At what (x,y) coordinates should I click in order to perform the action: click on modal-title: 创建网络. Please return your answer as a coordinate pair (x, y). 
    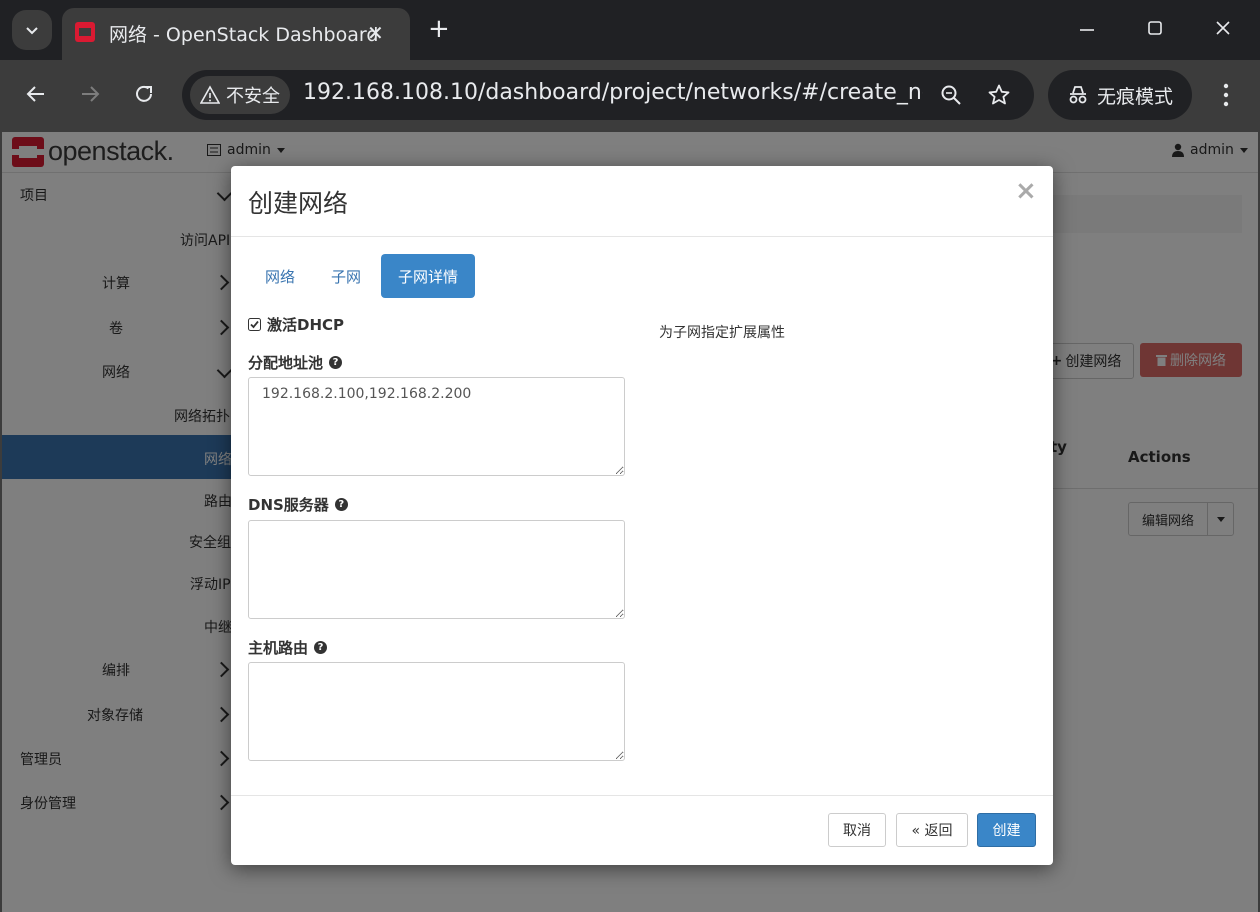
    Looking at the image, I should click on (298, 203).